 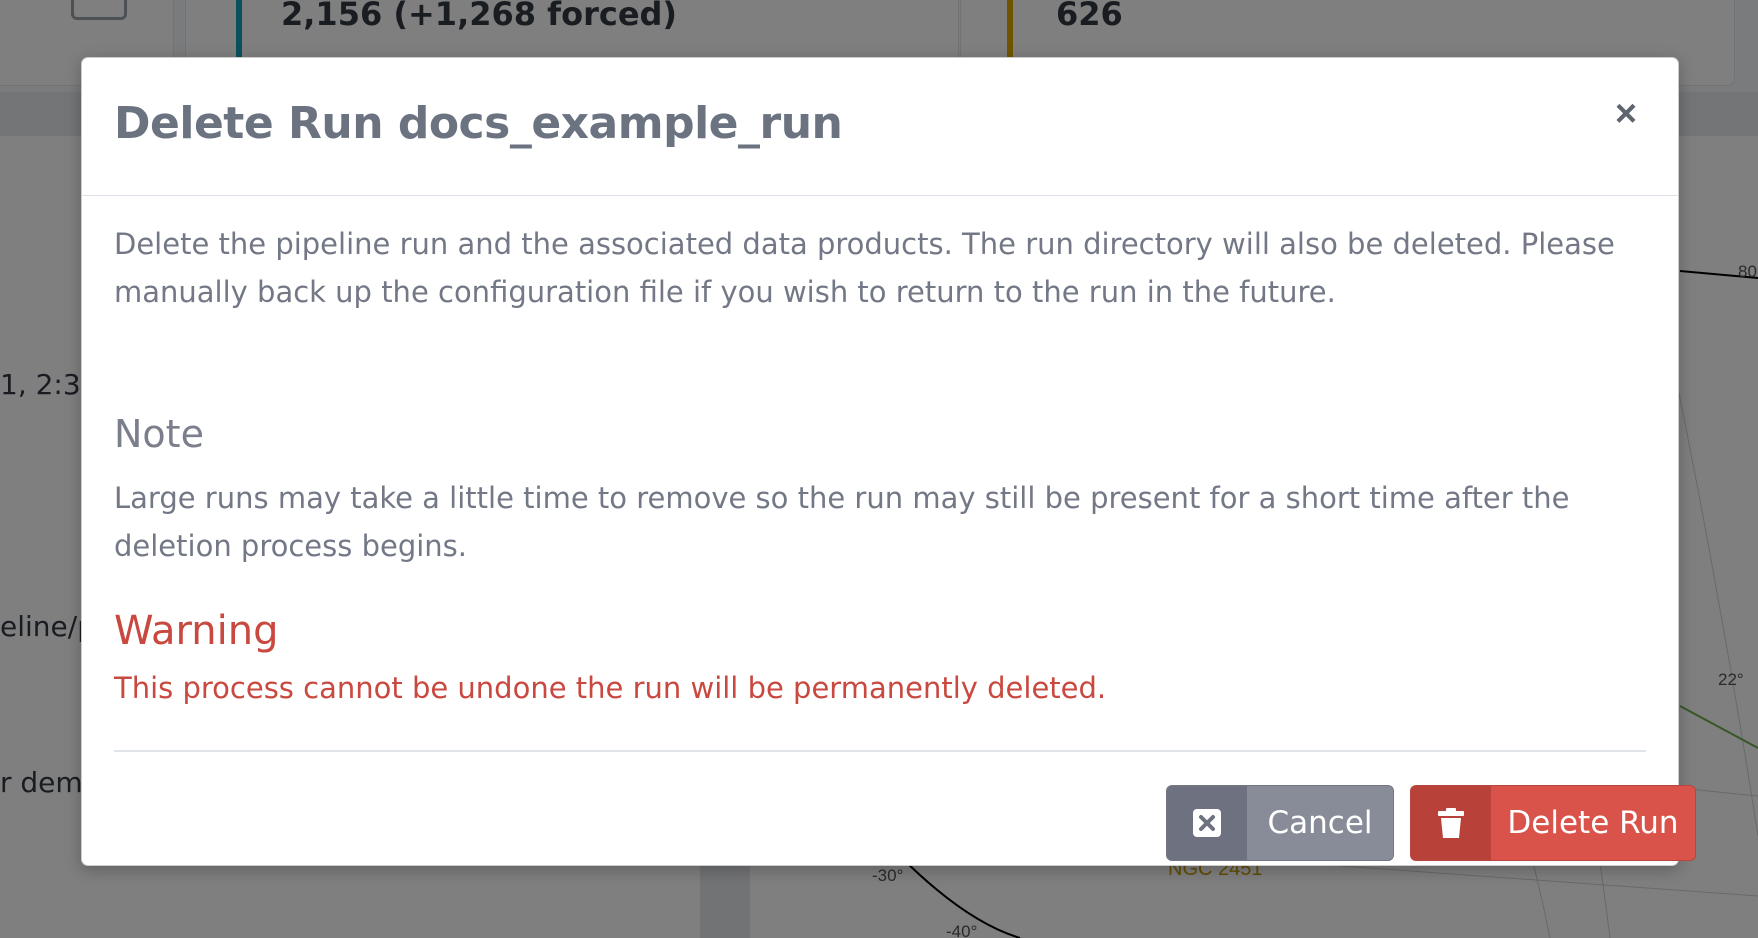 I want to click on close-button: ×, so click(x=1626, y=114).